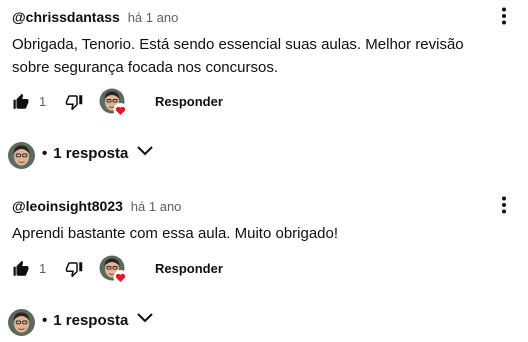 The height and width of the screenshot is (342, 528). I want to click on comment-header: @leoinsight8023 há 1 ano, so click(96, 206).